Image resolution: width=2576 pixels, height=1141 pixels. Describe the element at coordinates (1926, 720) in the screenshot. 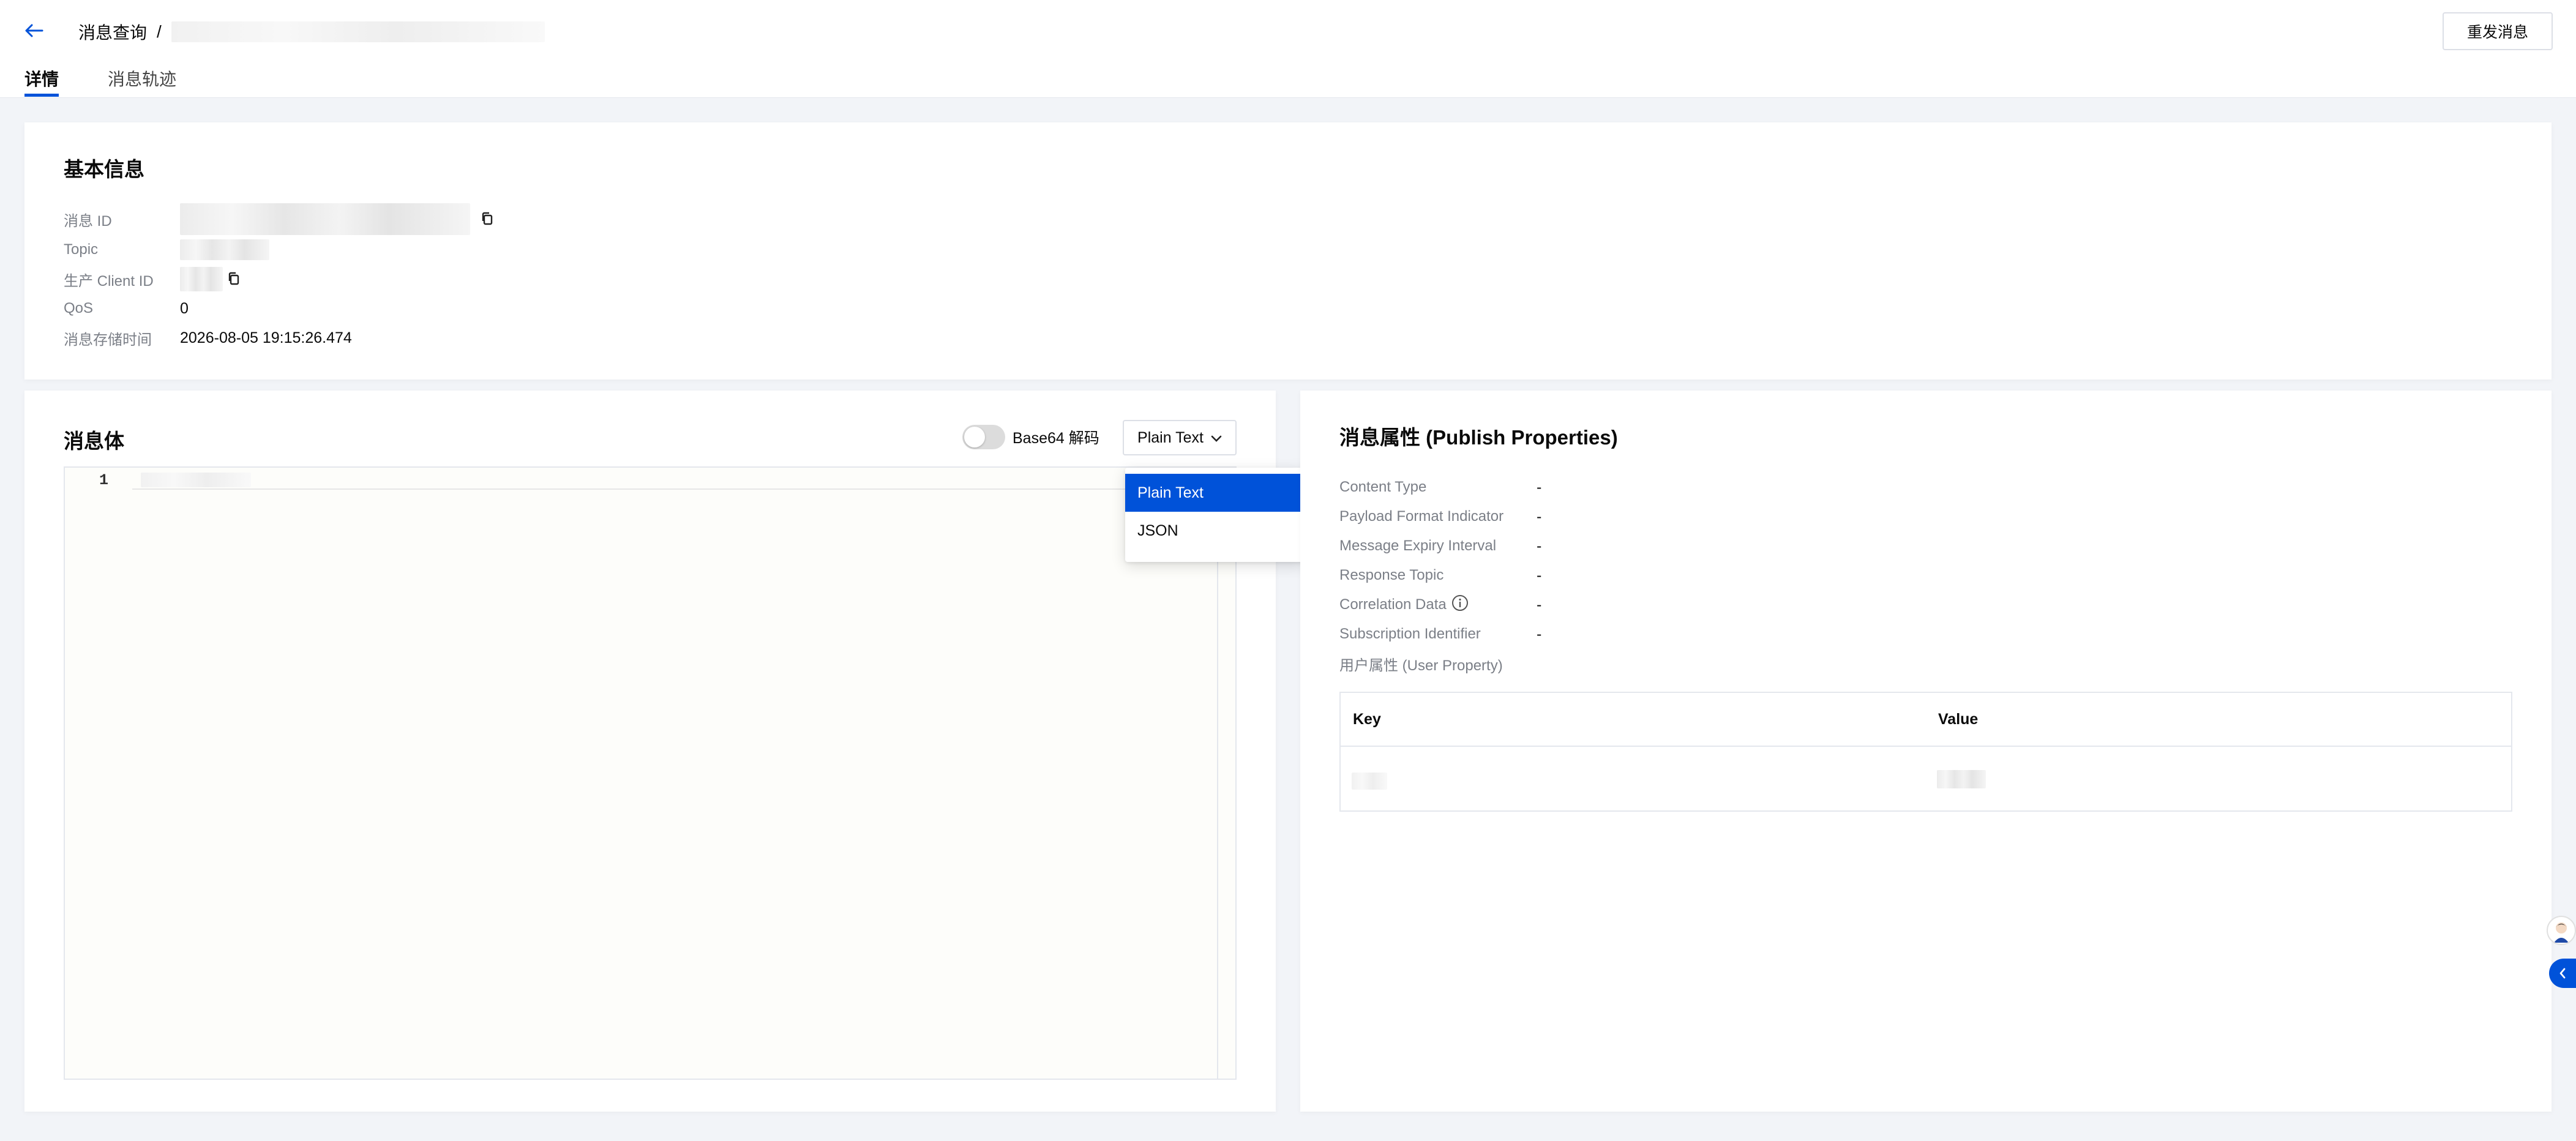

I see `table-header-row: Key Value` at that location.